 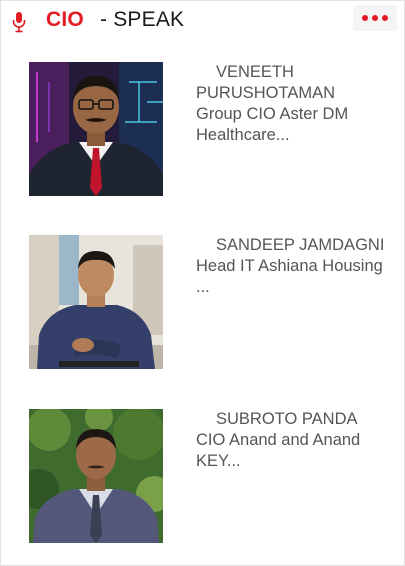 What do you see at coordinates (65, 19) in the screenshot?
I see `brand-title: CIO` at bounding box center [65, 19].